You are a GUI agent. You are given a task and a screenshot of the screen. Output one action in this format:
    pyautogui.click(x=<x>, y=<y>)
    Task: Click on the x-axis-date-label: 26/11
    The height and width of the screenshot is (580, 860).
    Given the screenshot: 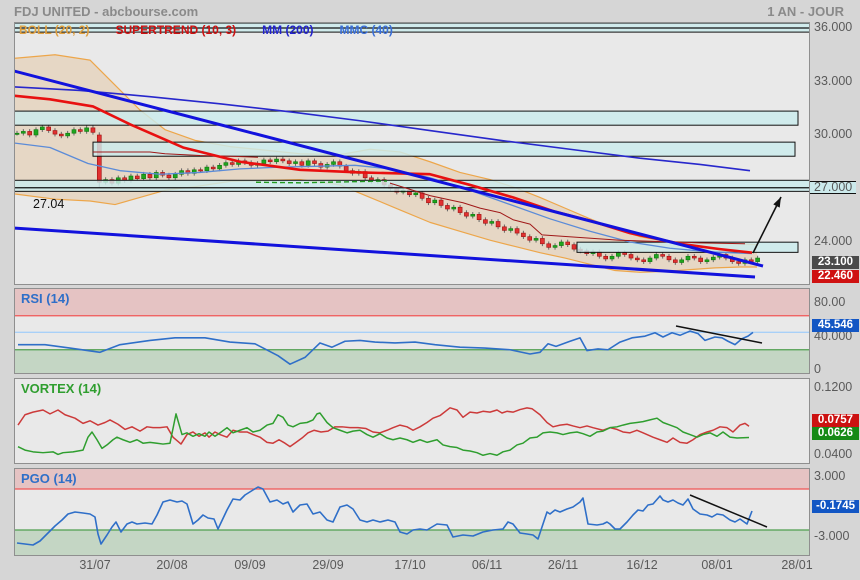 What is the action you would take?
    pyautogui.click(x=563, y=565)
    